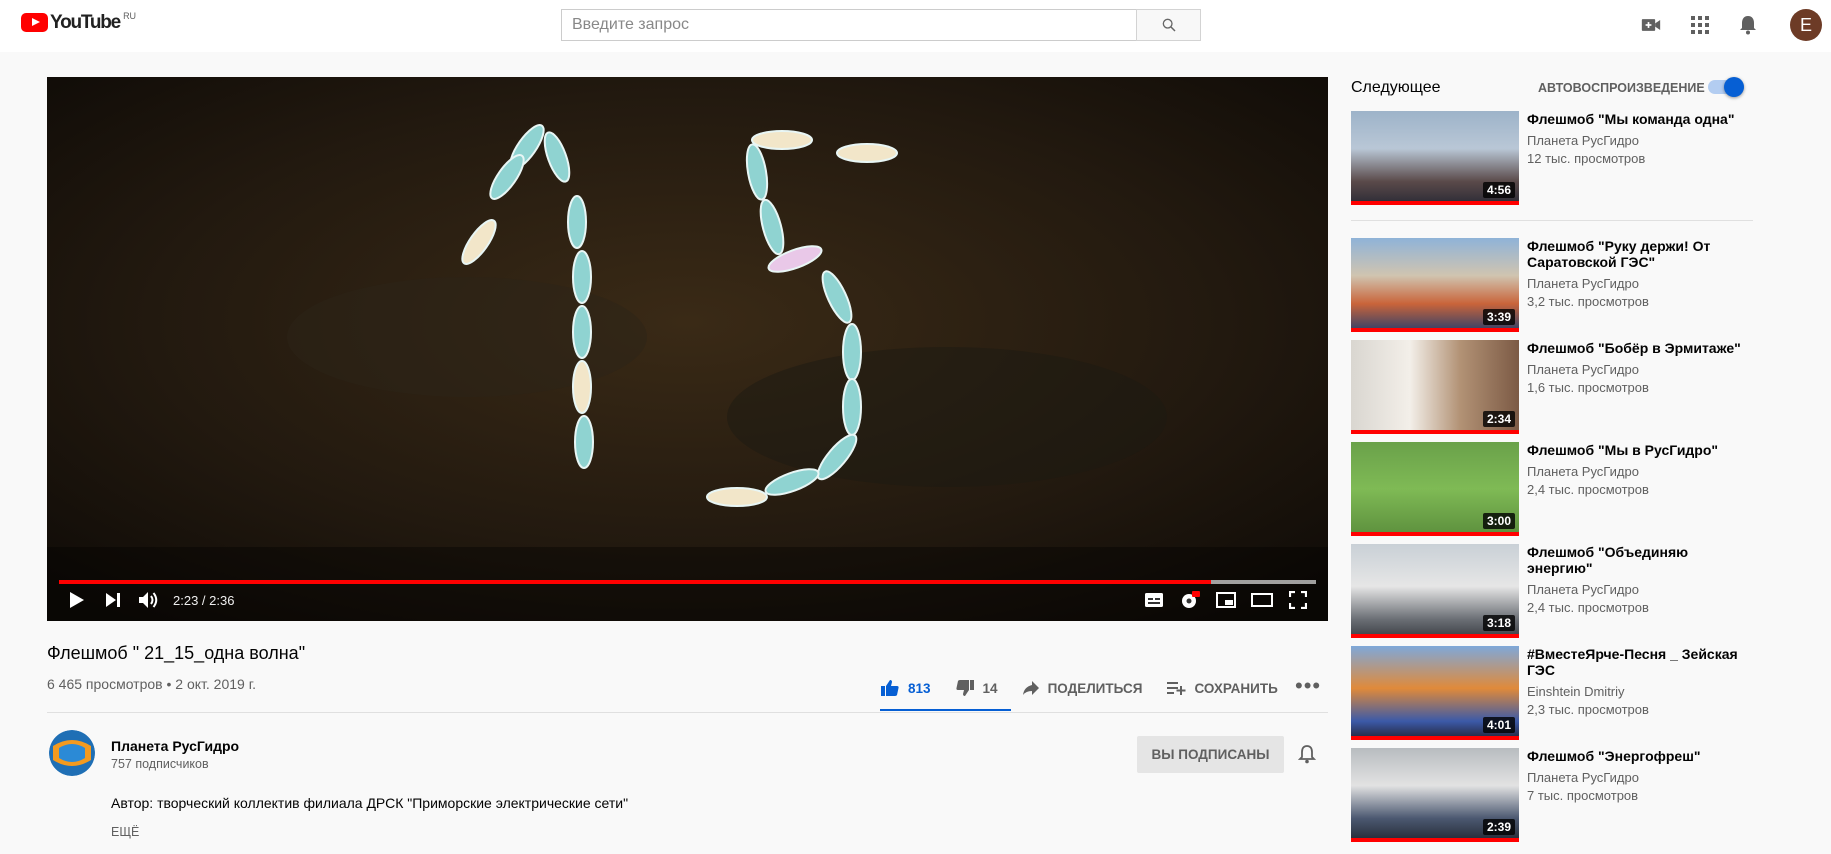  I want to click on recommended-title: #ВместеЯрче-Песня _ Зейская ГЭС, so click(1637, 662).